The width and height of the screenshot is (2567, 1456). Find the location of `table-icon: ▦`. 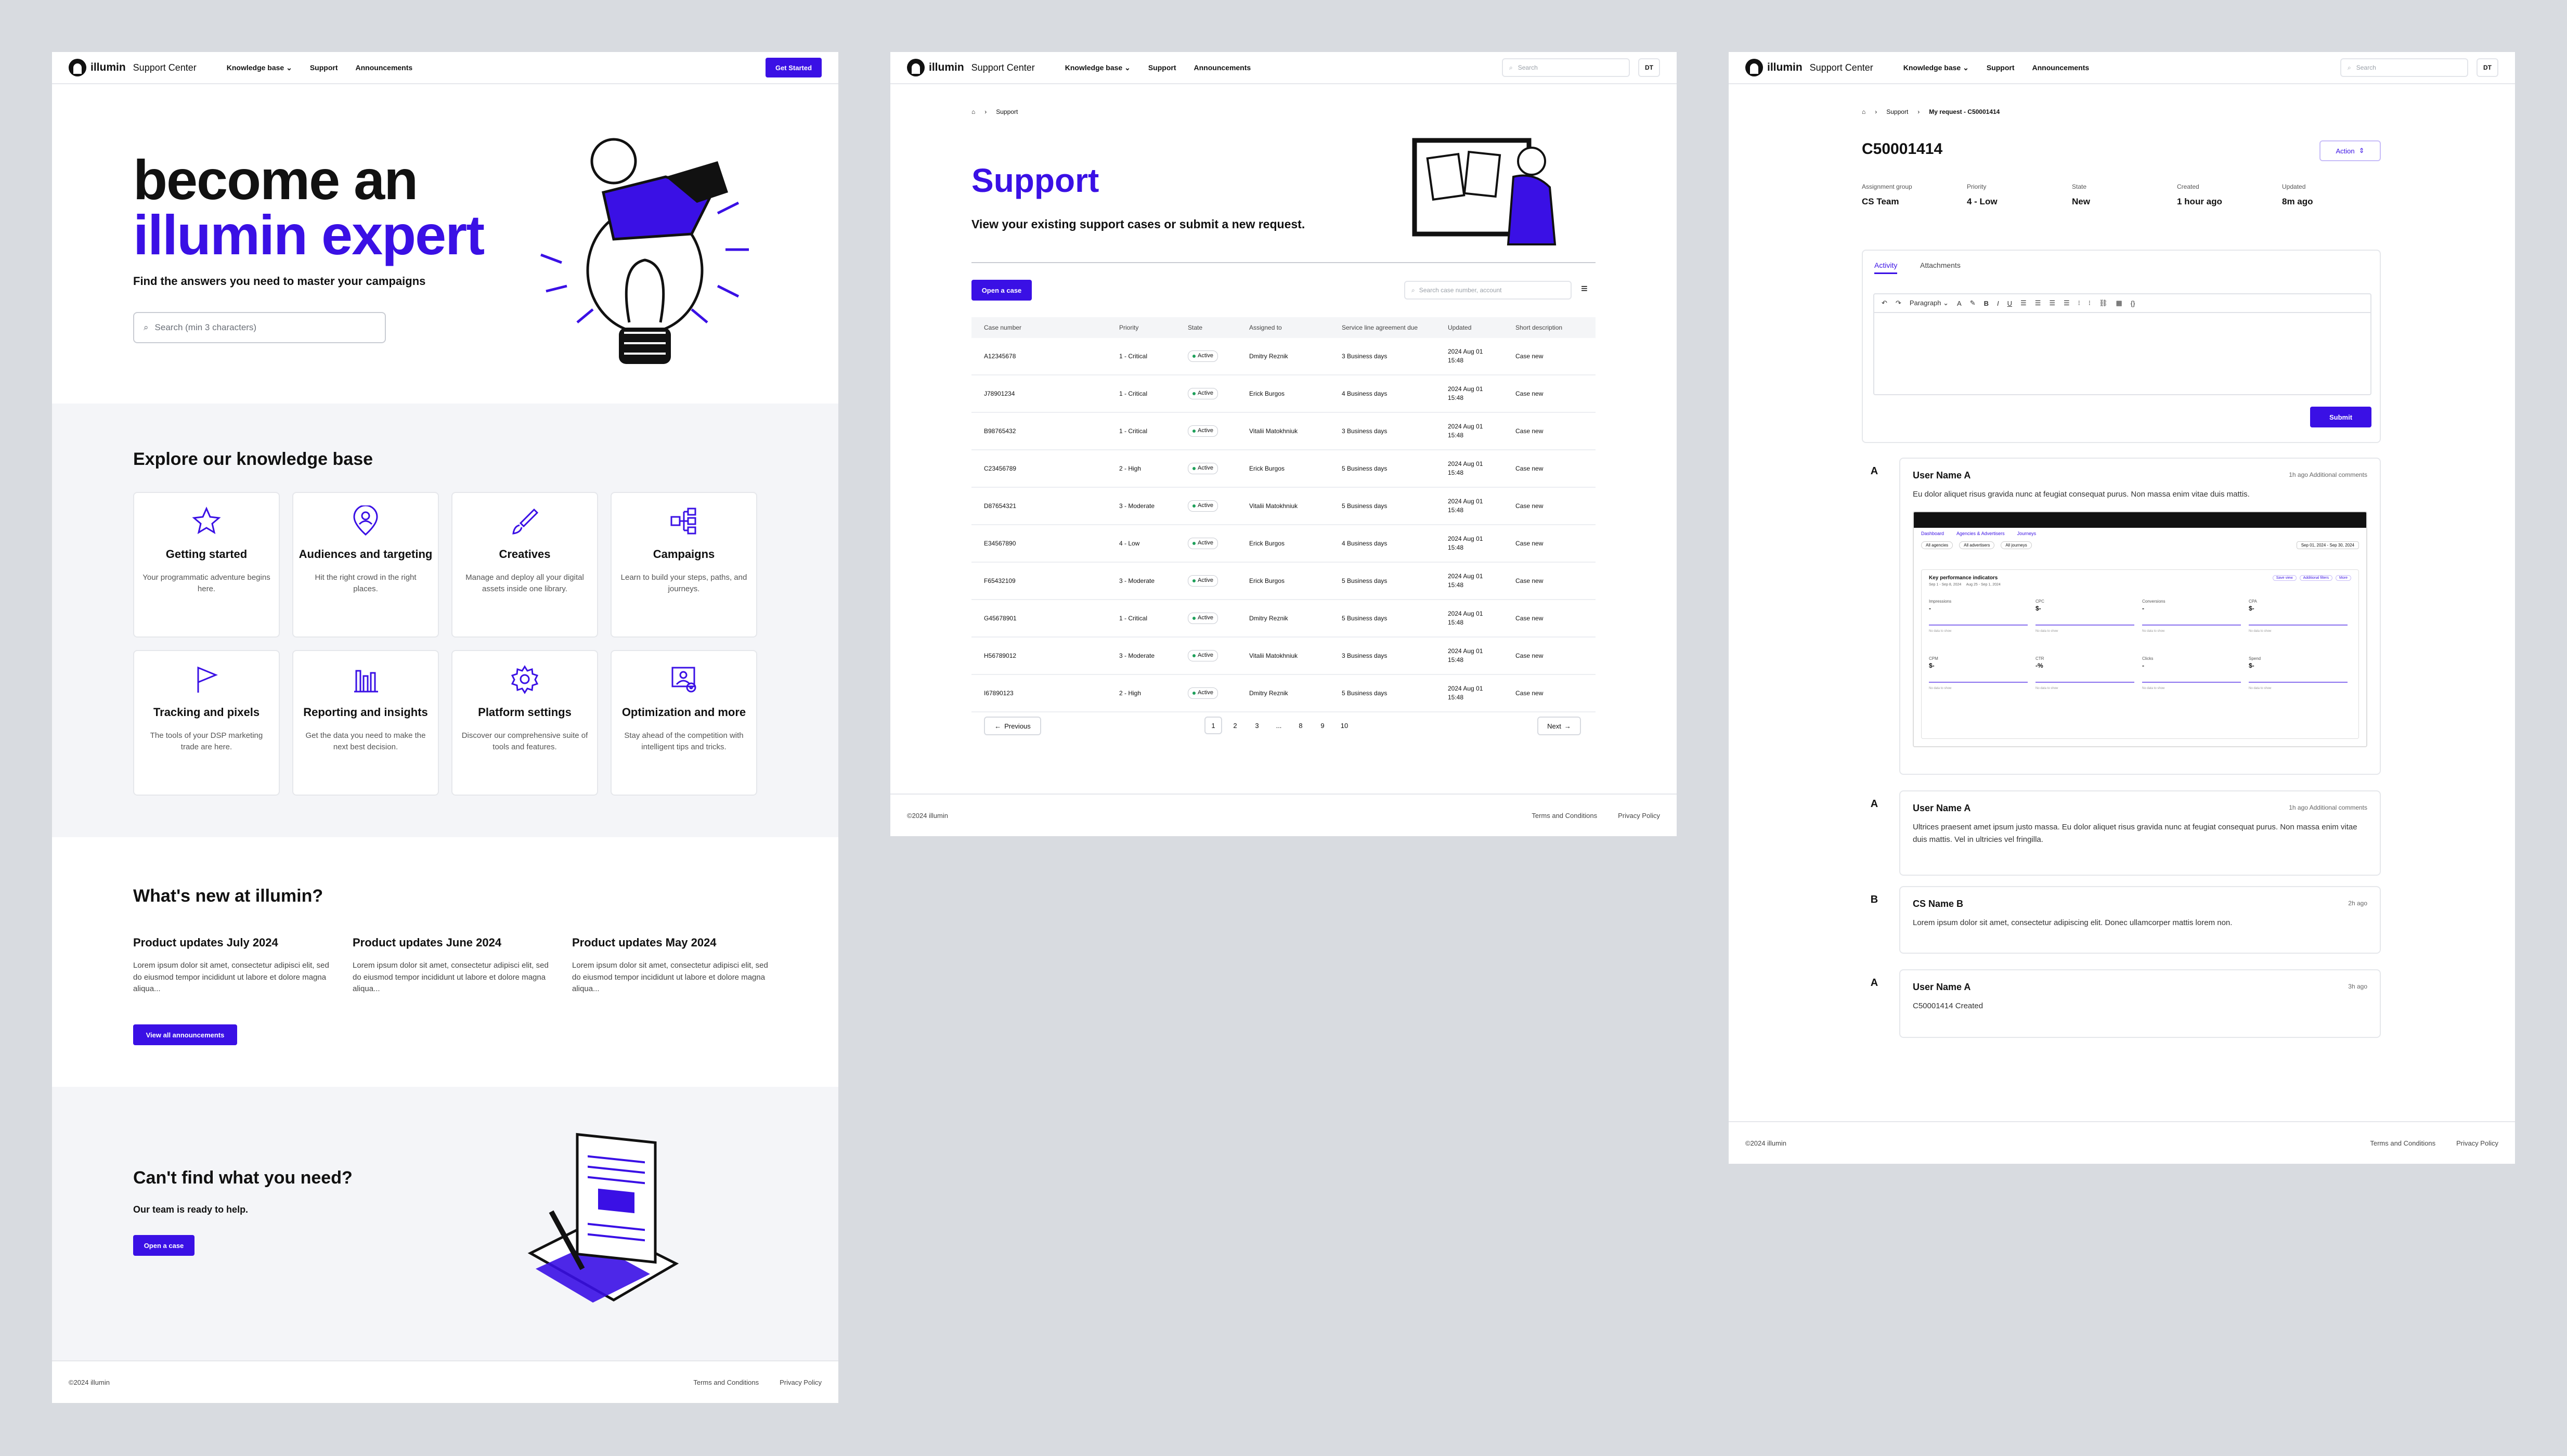

table-icon: ▦ is located at coordinates (2119, 303).